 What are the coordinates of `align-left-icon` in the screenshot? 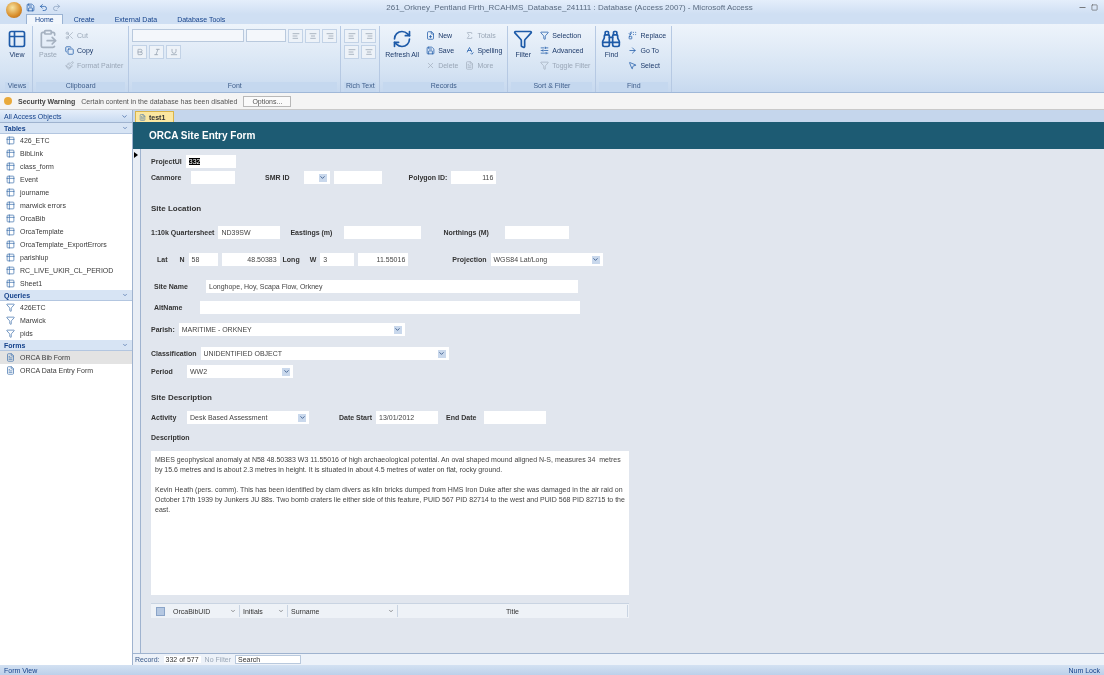 It's located at (296, 36).